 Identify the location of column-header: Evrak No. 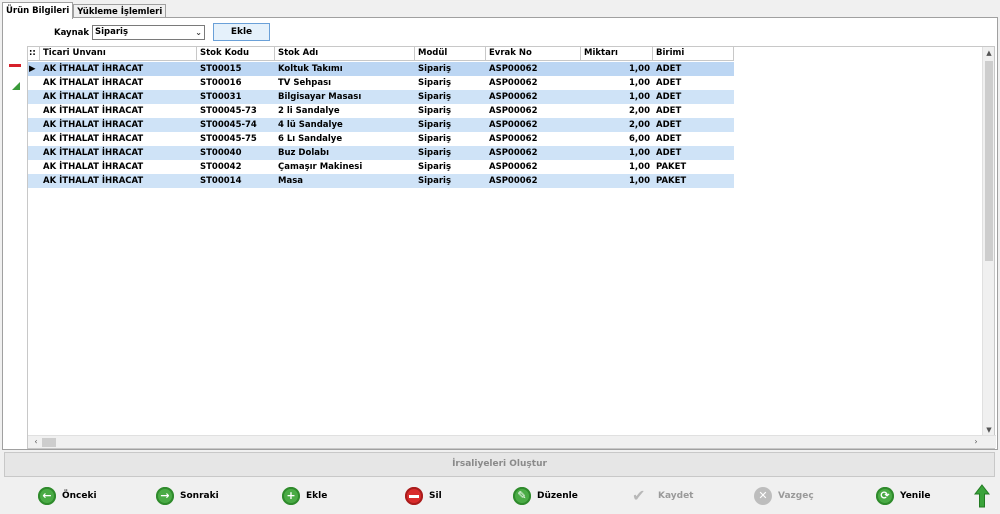
(533, 54).